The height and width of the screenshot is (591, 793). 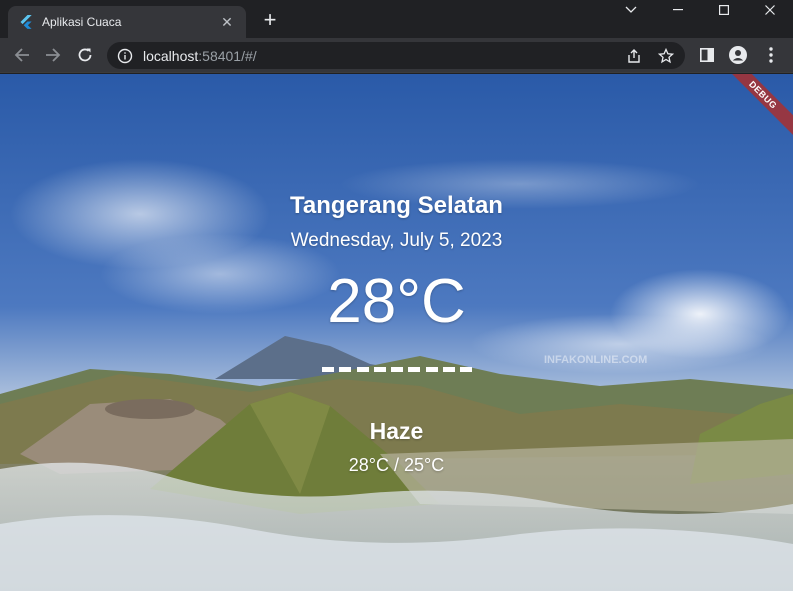 What do you see at coordinates (631, 10) in the screenshot?
I see `tab-search-icon` at bounding box center [631, 10].